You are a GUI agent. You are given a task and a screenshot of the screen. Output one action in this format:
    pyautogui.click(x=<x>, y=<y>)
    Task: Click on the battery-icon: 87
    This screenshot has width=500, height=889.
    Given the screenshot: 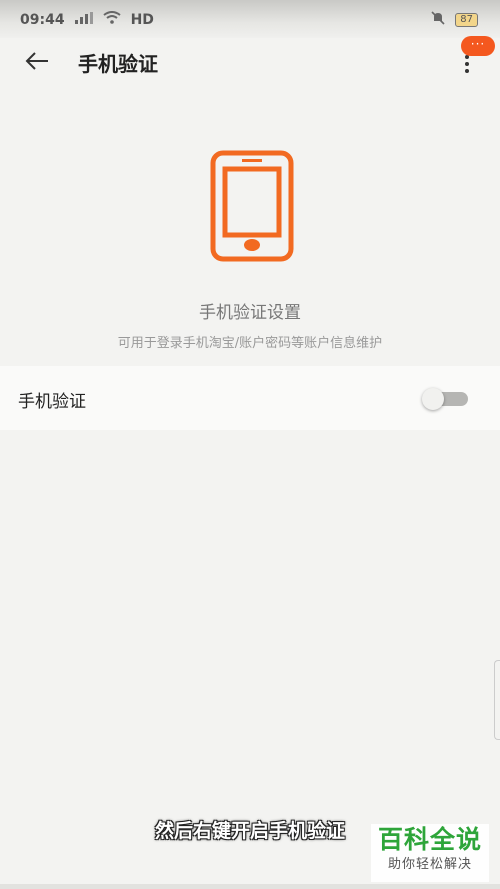 What is the action you would take?
    pyautogui.click(x=466, y=19)
    